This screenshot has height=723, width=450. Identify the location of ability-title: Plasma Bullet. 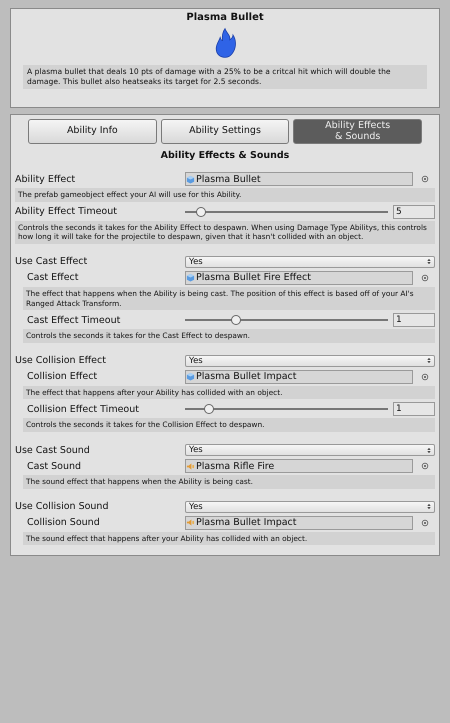
(225, 17).